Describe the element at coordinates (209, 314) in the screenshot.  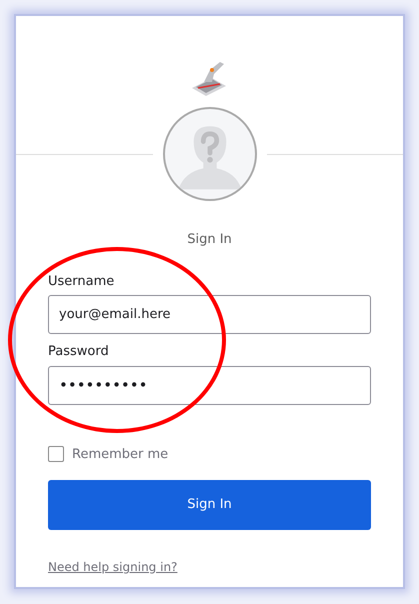
I see `username-field: your@email.here` at that location.